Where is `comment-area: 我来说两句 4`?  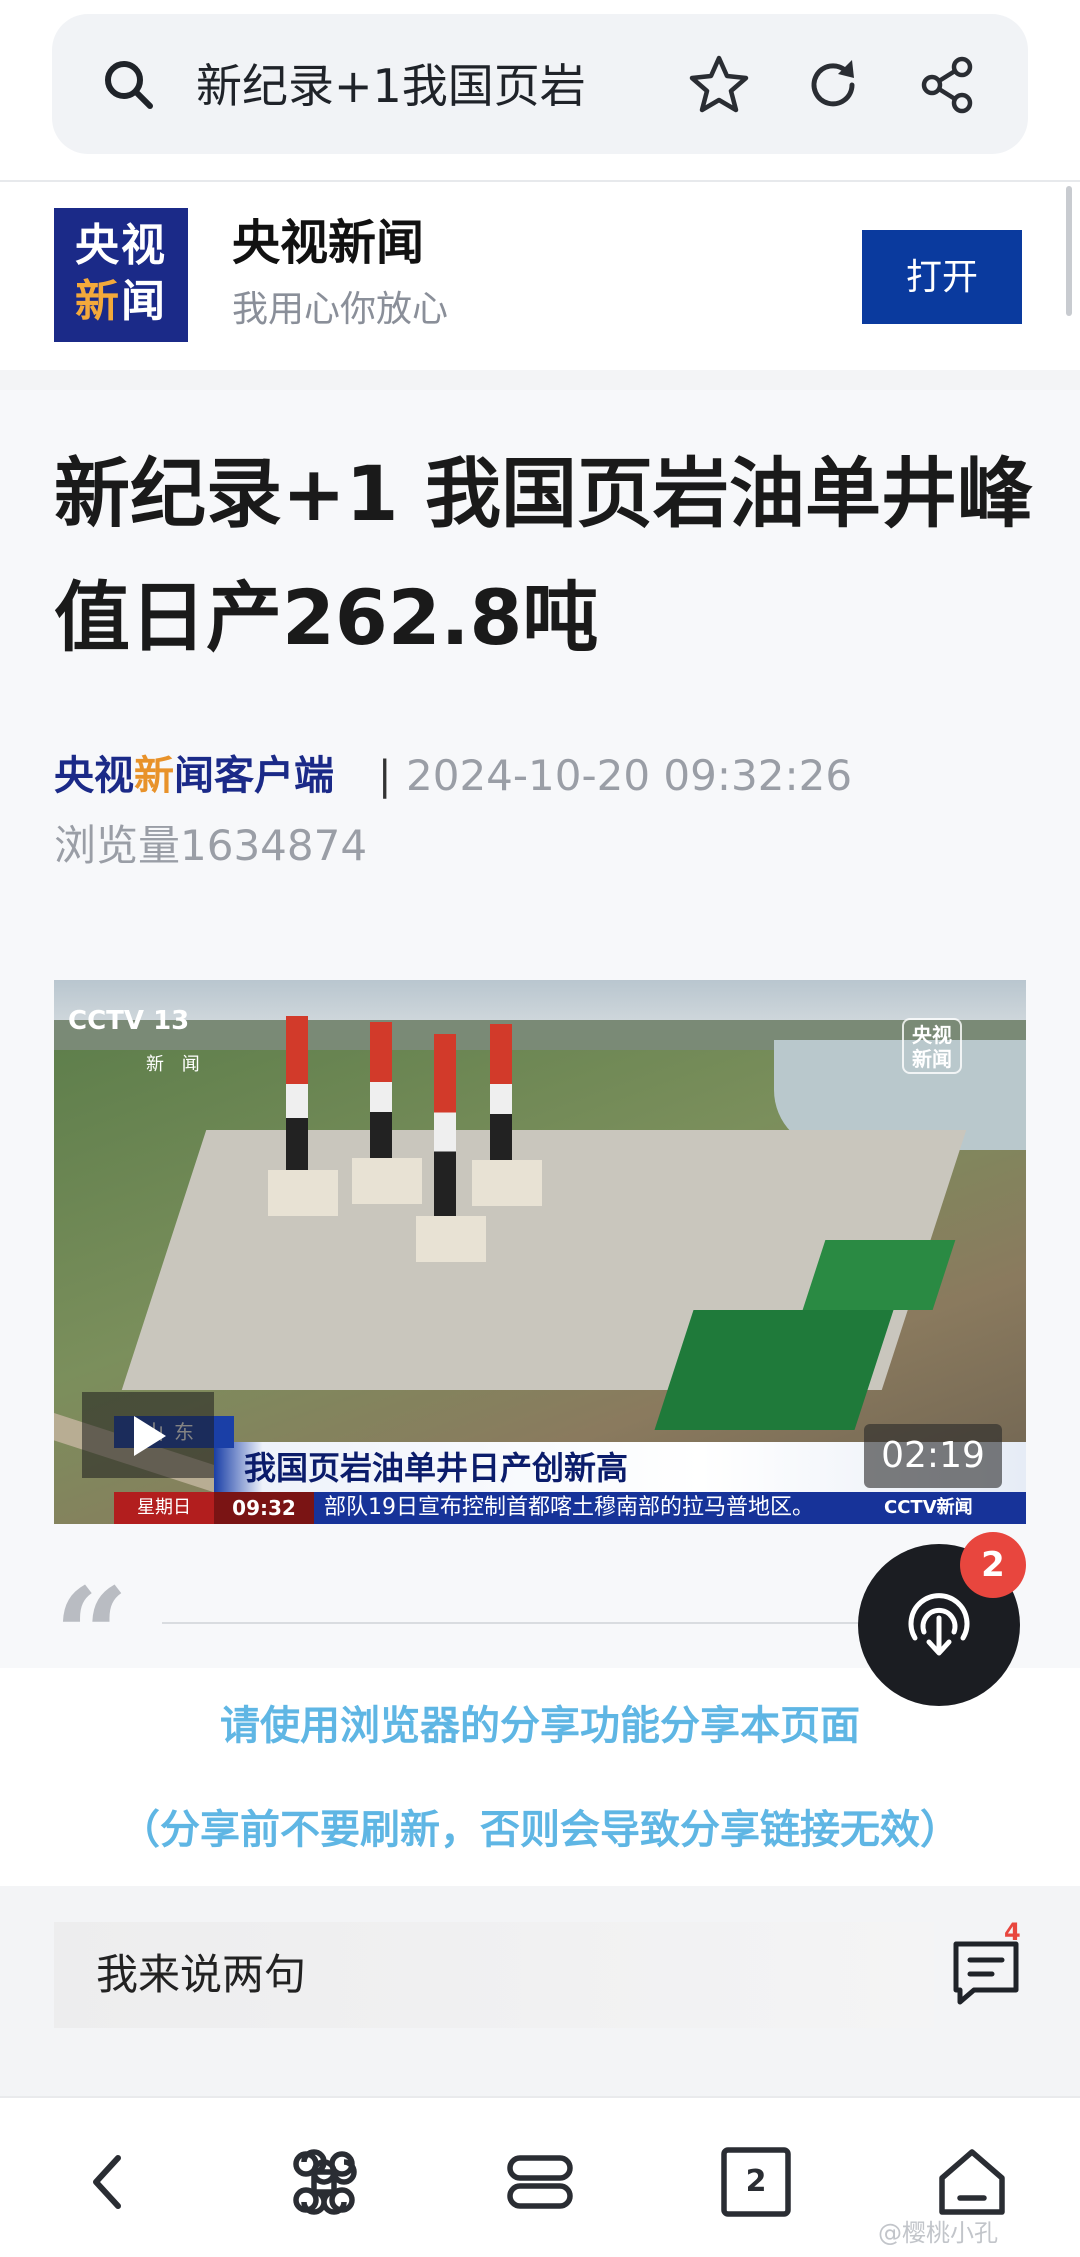
comment-area: 我来说两句 4 is located at coordinates (540, 1991).